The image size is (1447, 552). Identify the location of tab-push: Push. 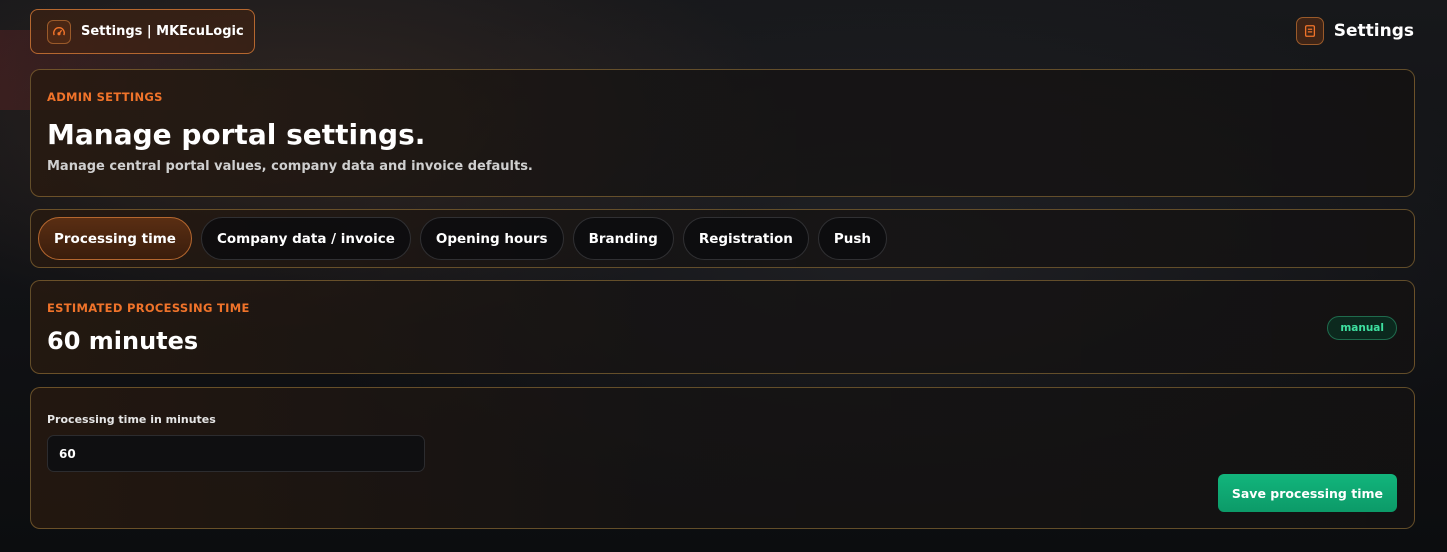
(852, 238).